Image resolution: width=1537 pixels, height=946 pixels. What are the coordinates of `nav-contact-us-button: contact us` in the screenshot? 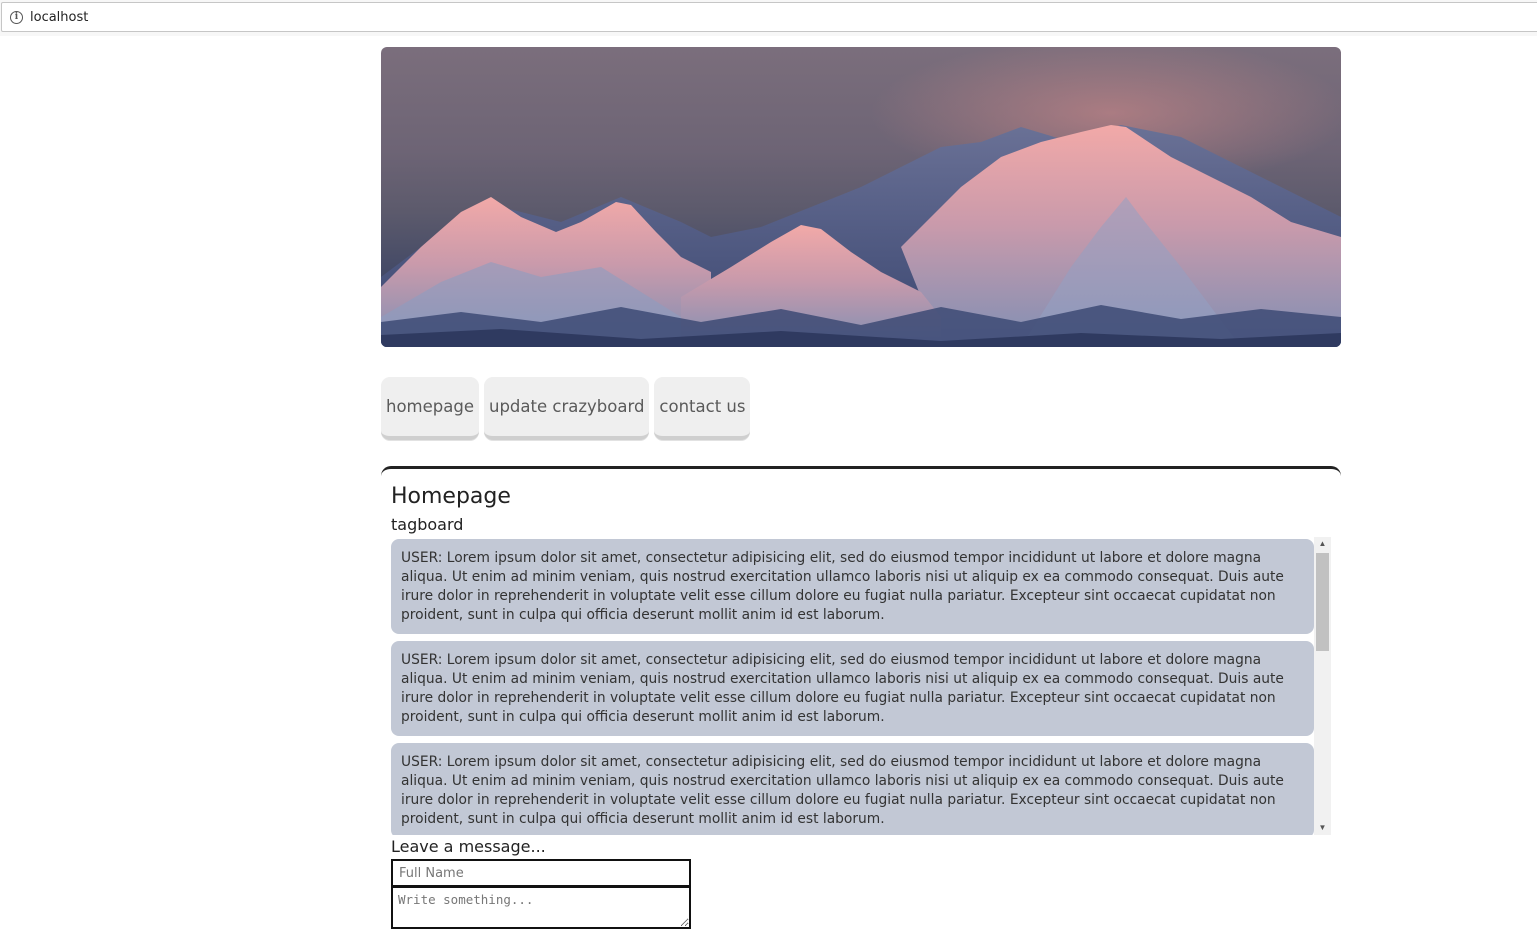 It's located at (702, 408).